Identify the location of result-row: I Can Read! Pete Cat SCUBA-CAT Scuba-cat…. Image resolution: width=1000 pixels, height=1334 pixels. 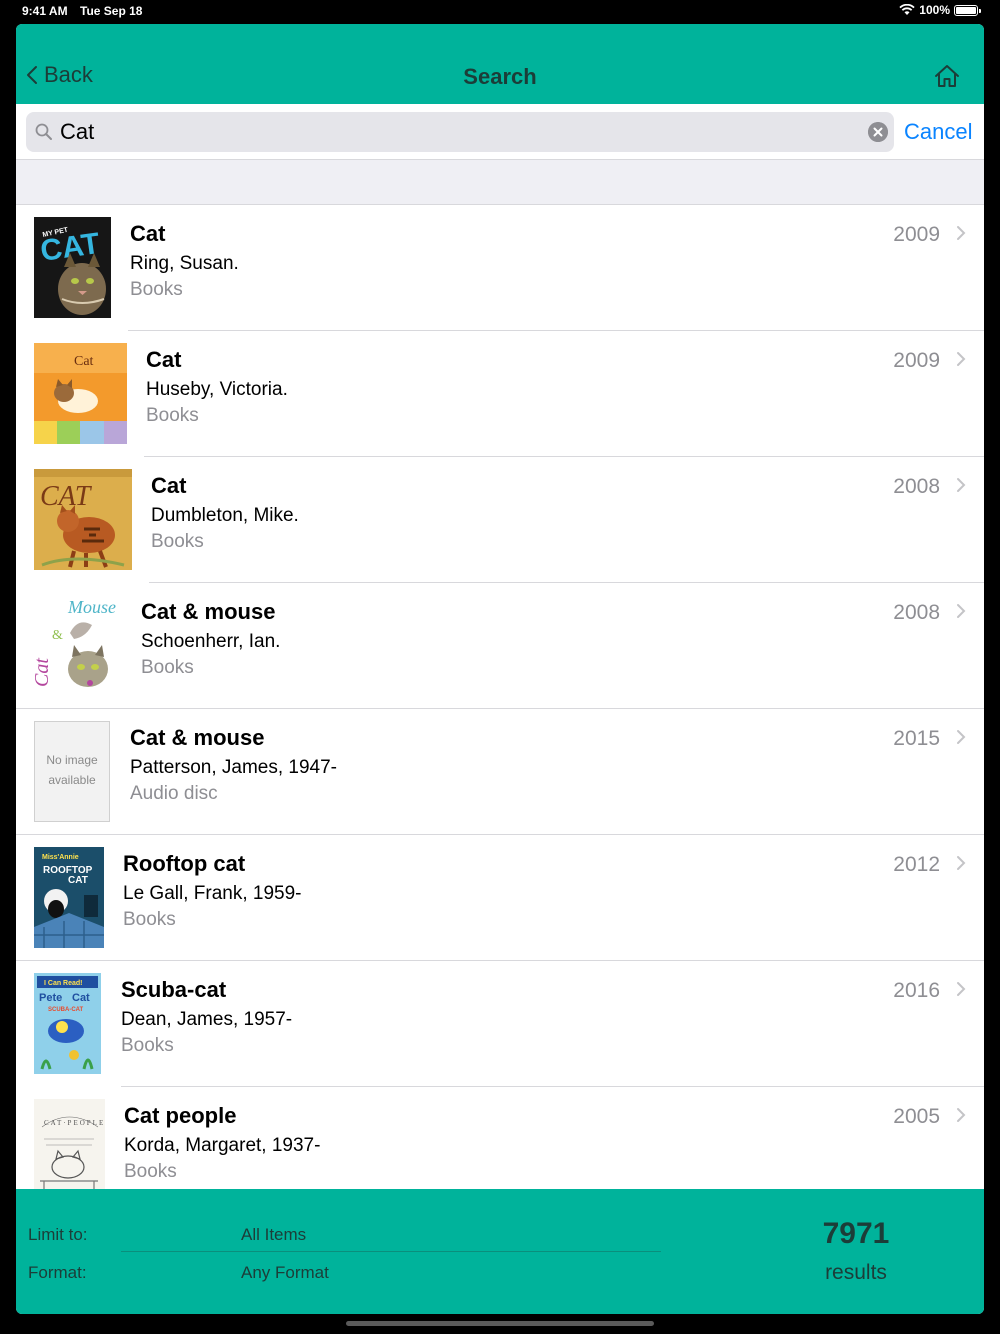
(500, 1024).